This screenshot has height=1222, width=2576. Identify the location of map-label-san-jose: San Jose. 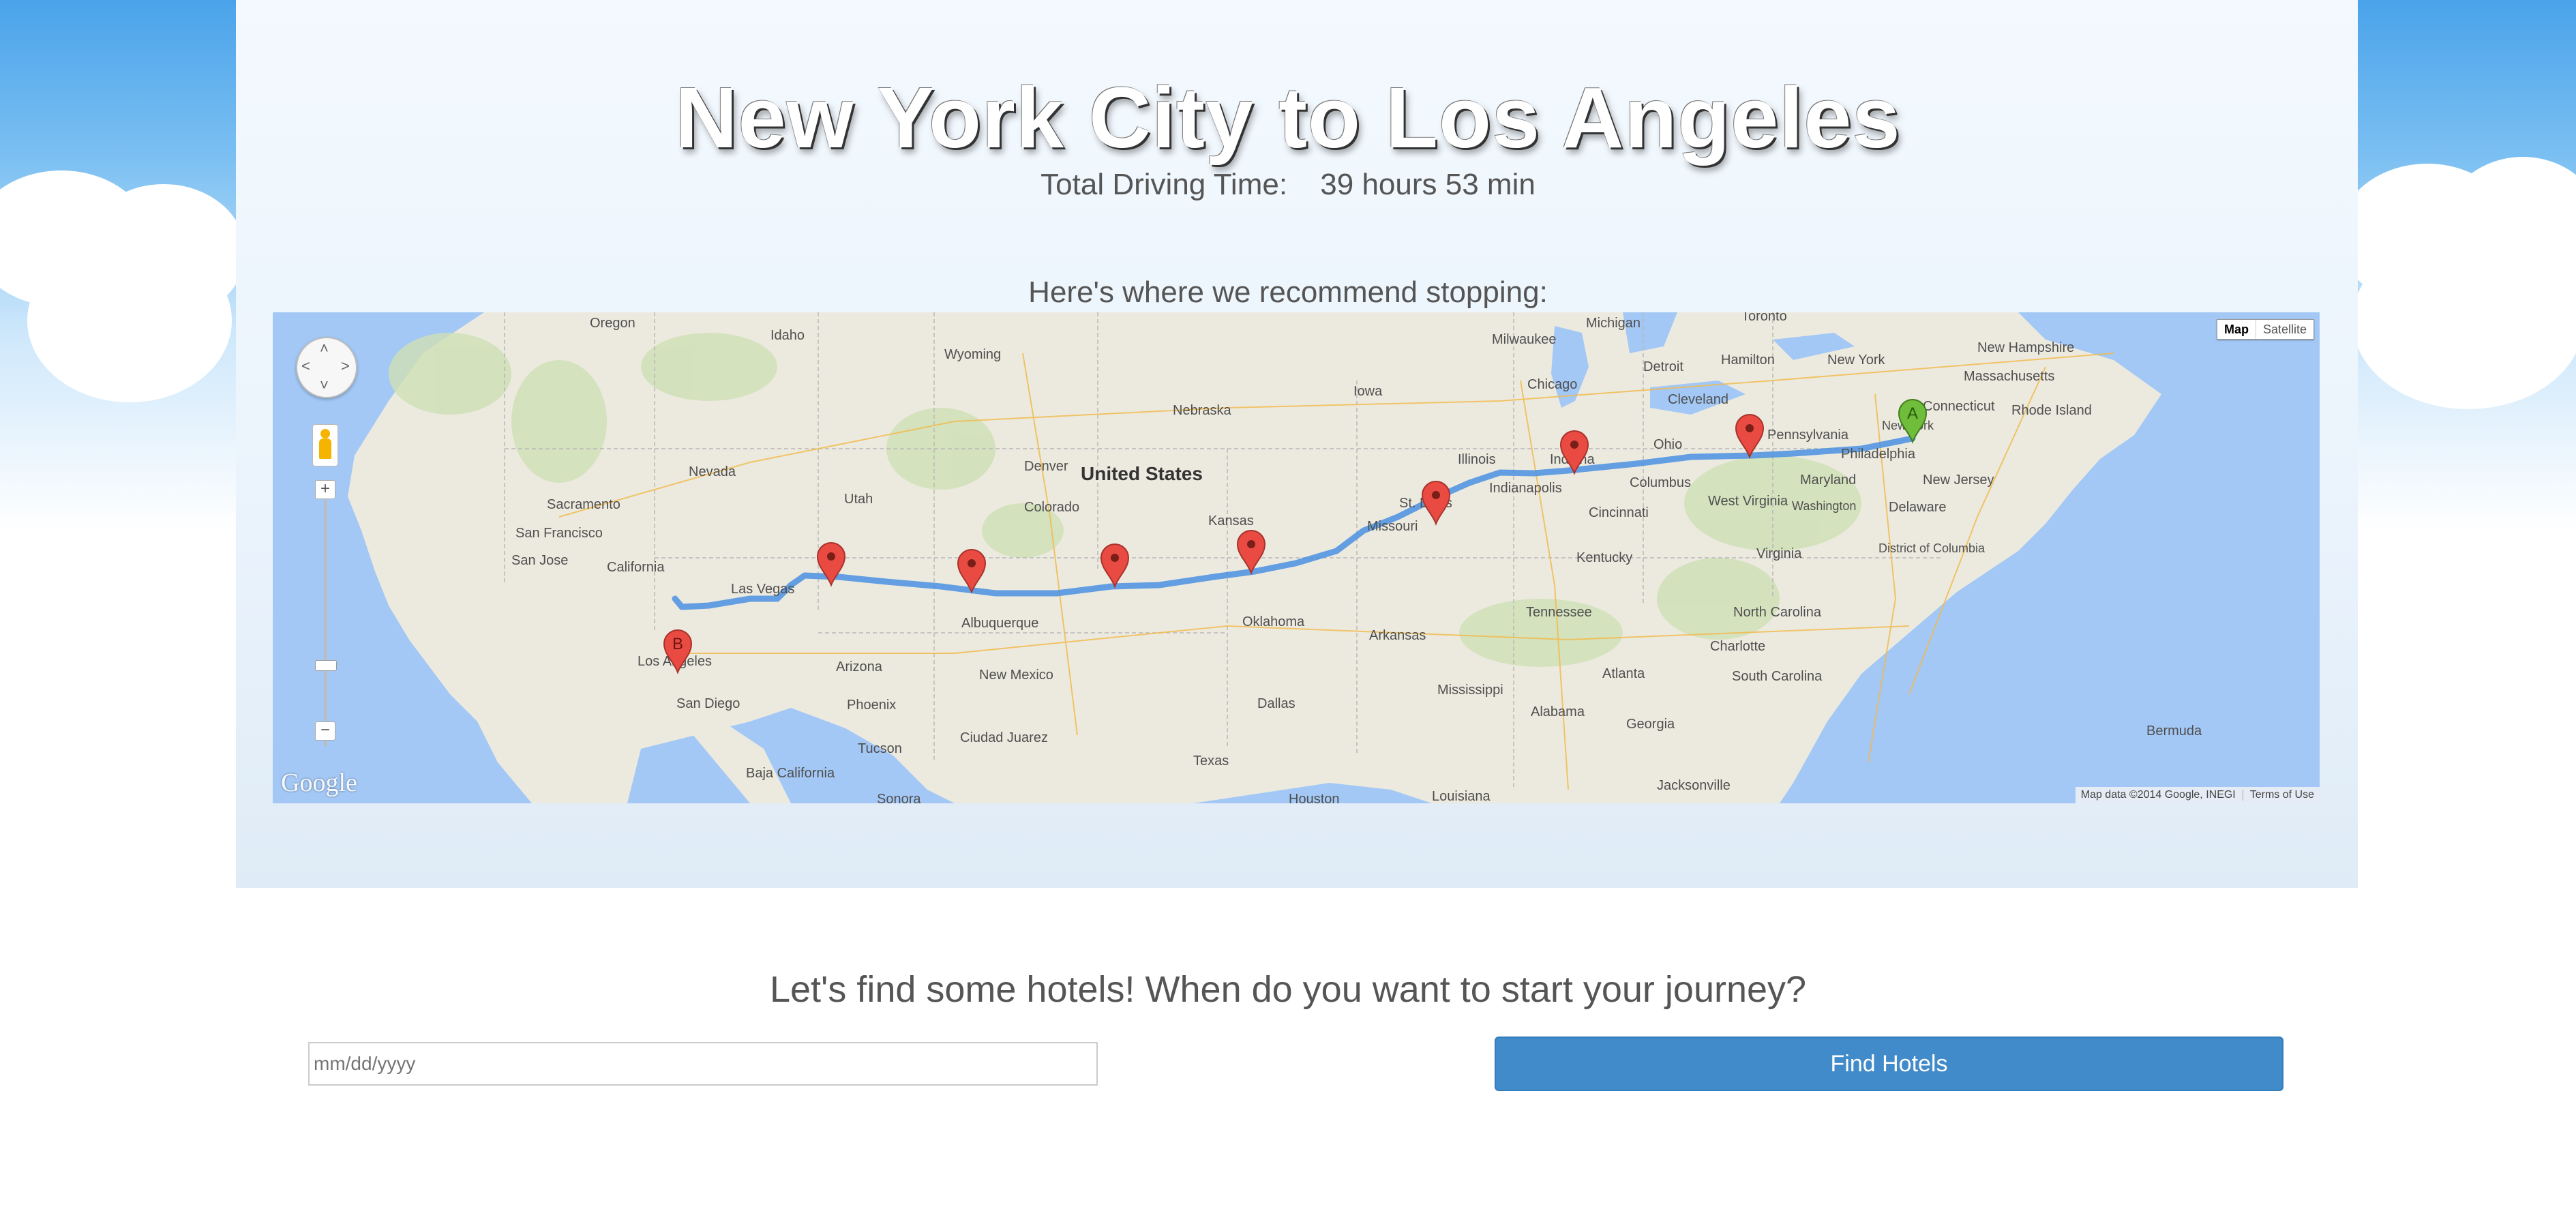
(539, 560).